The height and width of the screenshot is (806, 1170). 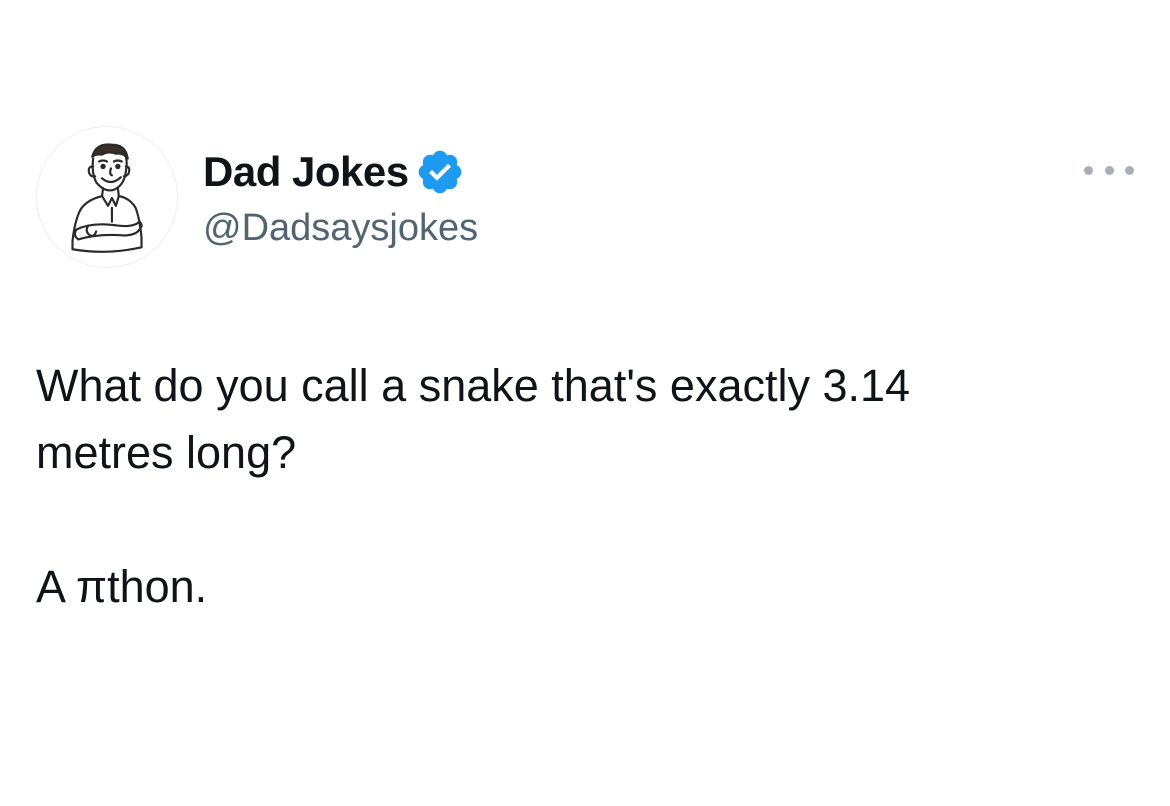 What do you see at coordinates (166, 452) in the screenshot?
I see `tweet-text-line: metres long?` at bounding box center [166, 452].